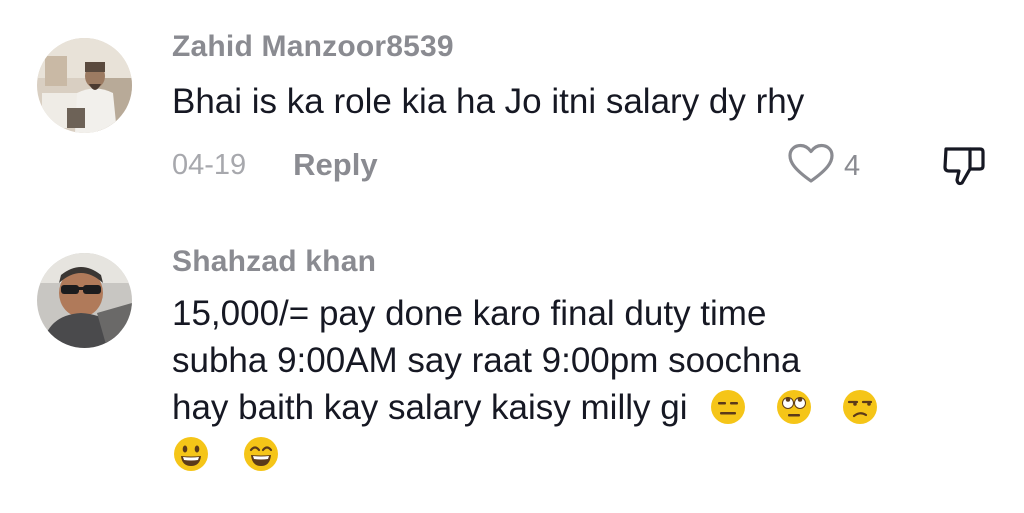 Image resolution: width=1024 pixels, height=513 pixels. I want to click on comment-text-line: 15,000/= pay done karo final duty time, so click(469, 313).